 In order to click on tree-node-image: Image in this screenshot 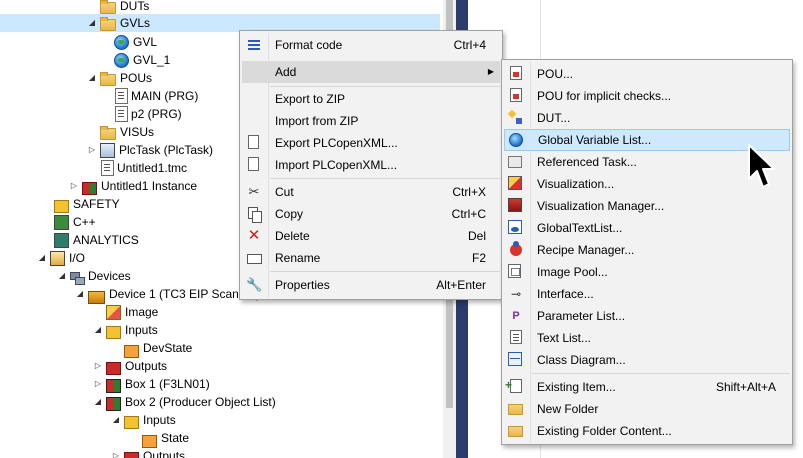, I will do `click(131, 312)`.